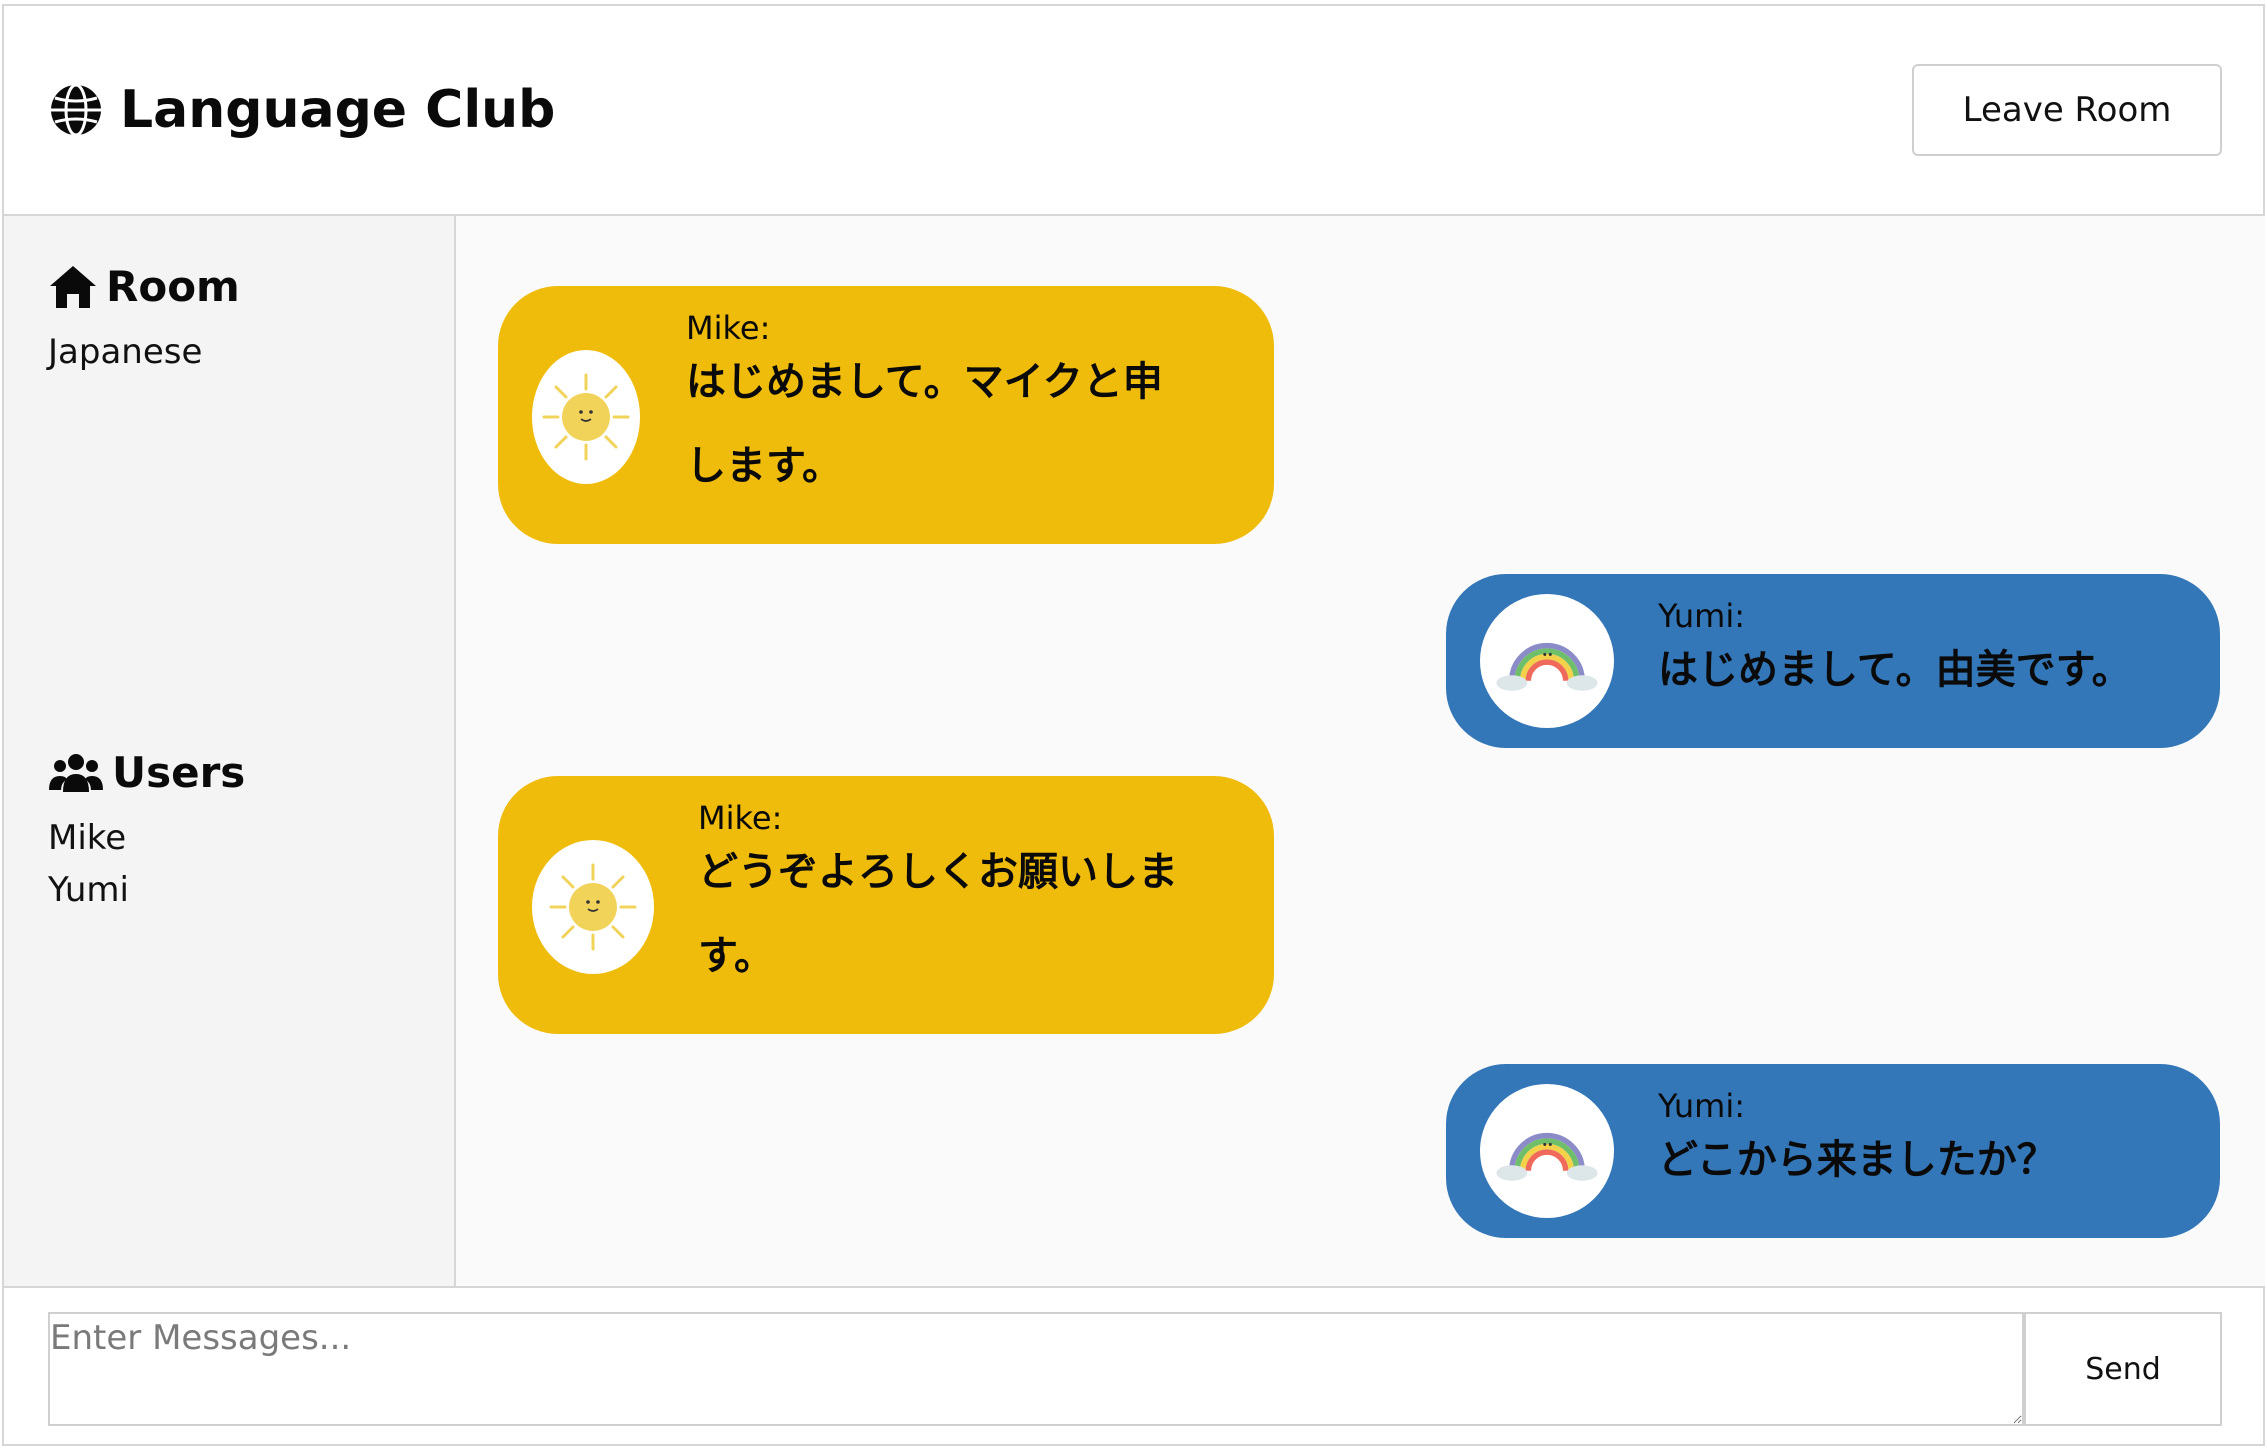 The width and height of the screenshot is (2267, 1448). I want to click on brand: Language Club, so click(301, 110).